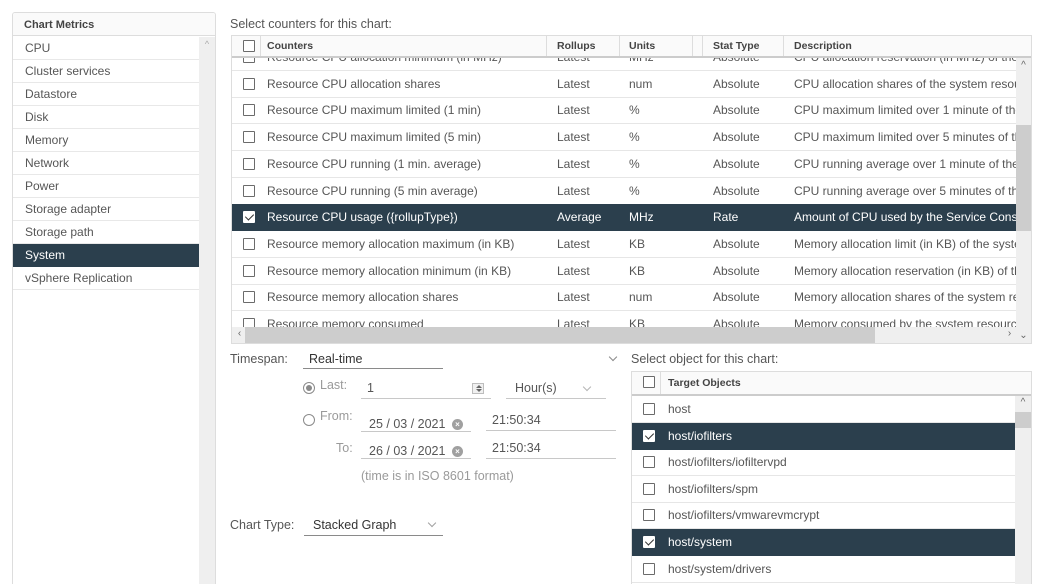 The image size is (1048, 584). I want to click on sidebar-item-power: Power, so click(106, 186).